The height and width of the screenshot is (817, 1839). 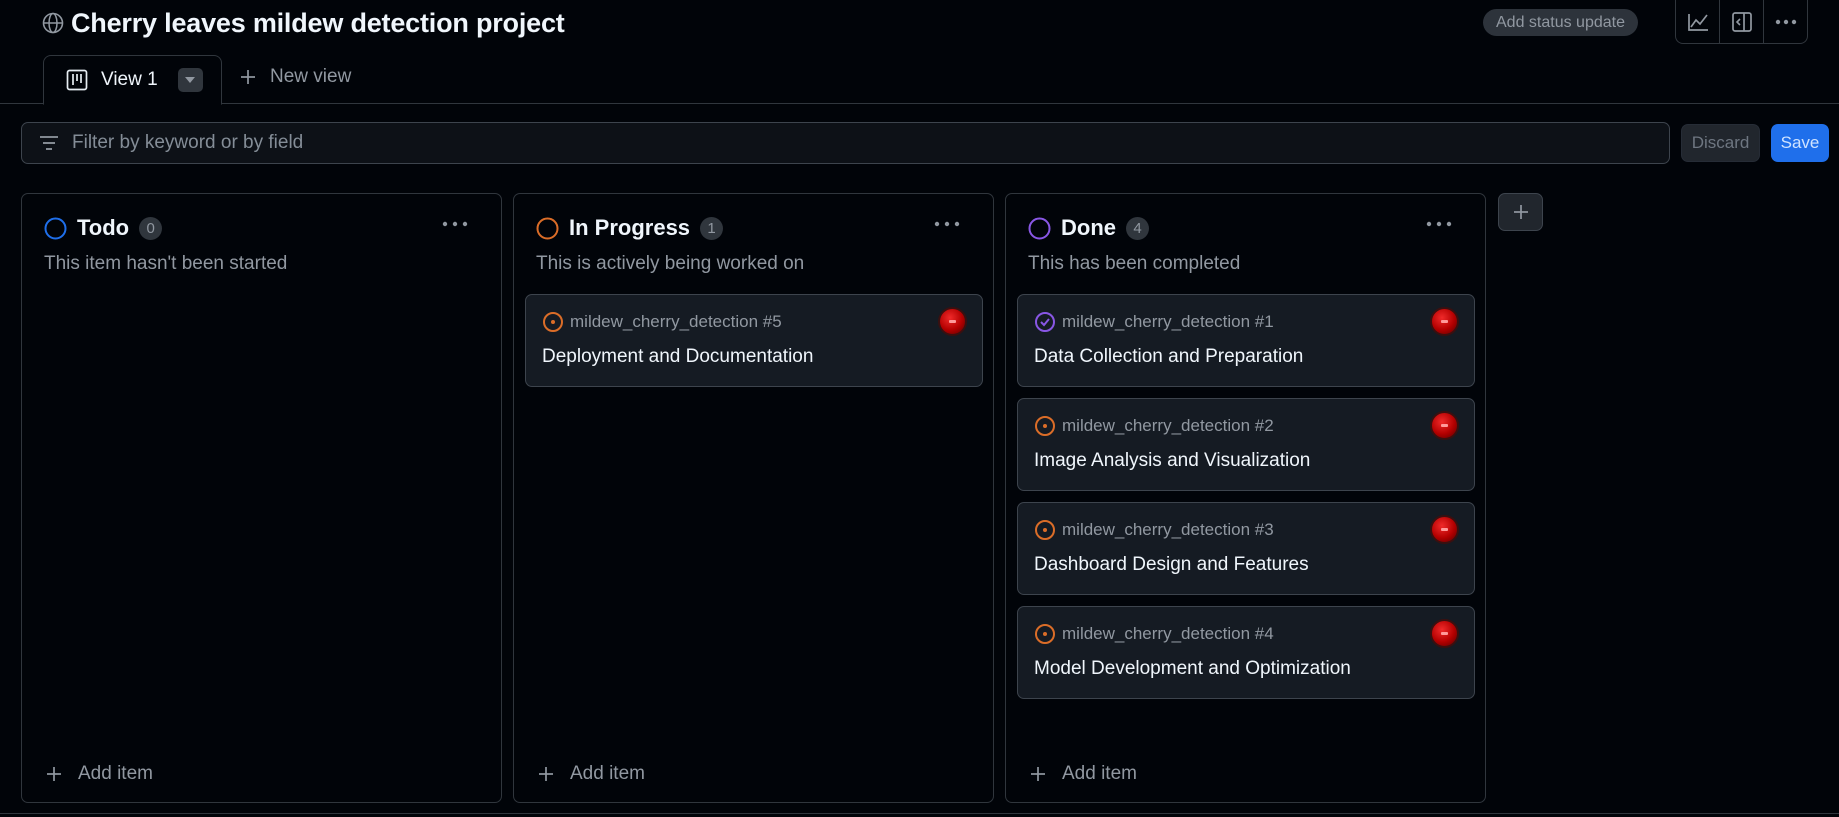 I want to click on filter-bar, so click(x=845, y=143).